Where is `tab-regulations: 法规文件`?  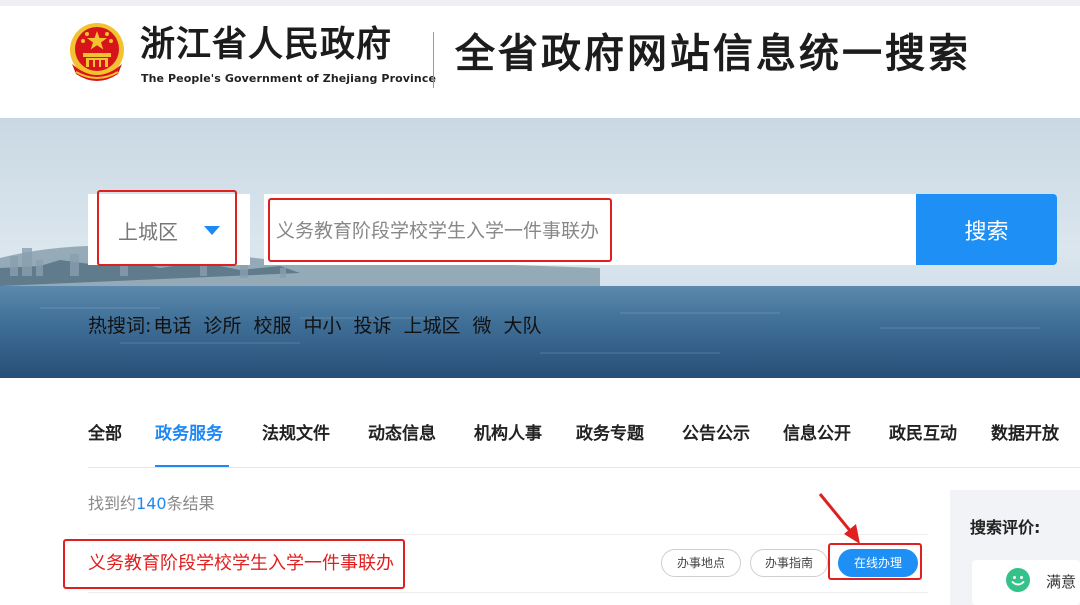
tab-regulations: 法规文件 is located at coordinates (296, 441).